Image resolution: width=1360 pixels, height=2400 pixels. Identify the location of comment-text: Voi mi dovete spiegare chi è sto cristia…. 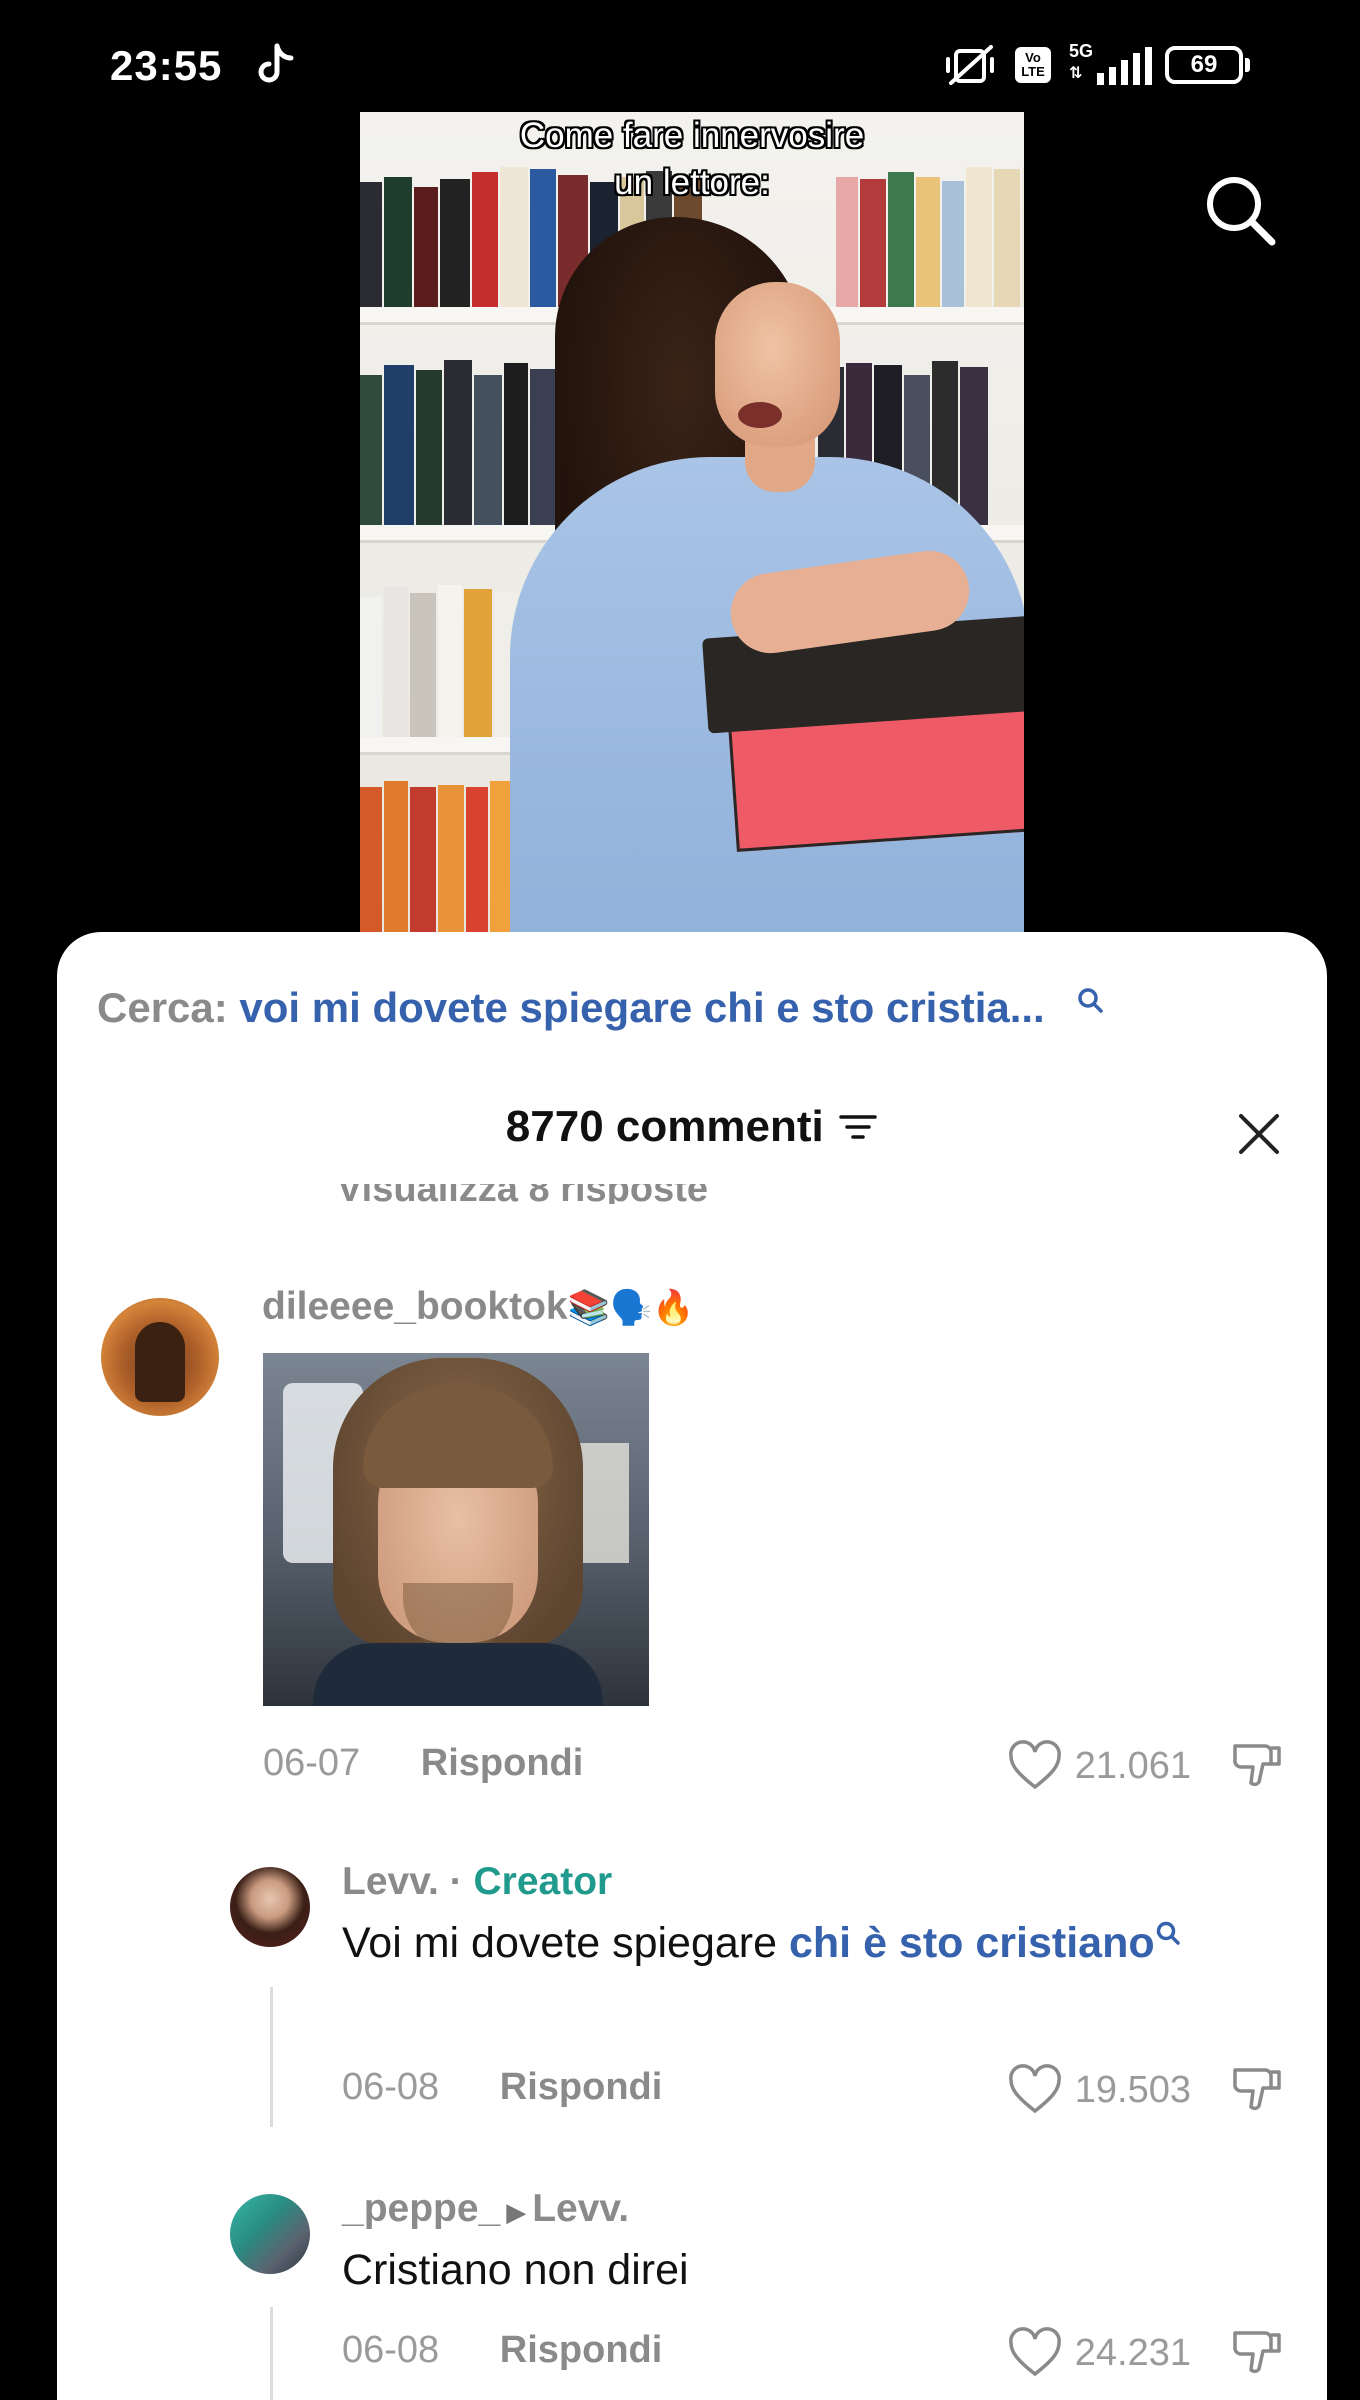
(792, 1943).